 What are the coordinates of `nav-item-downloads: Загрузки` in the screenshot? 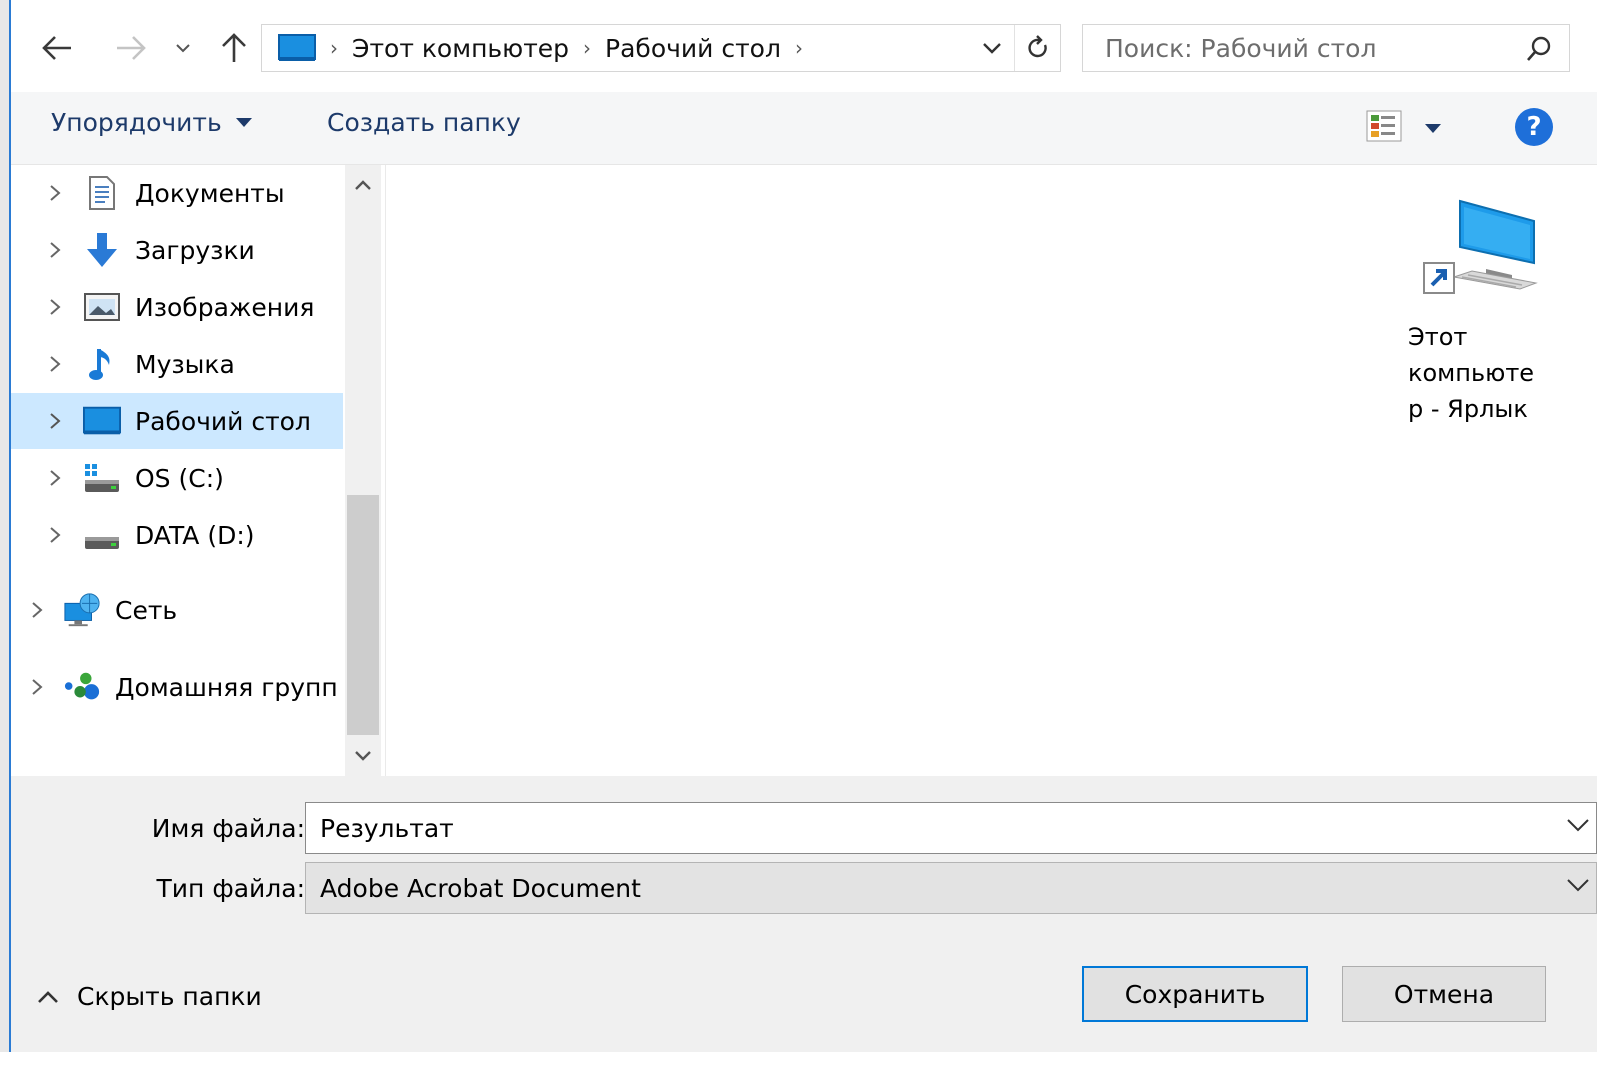 It's located at (177, 250).